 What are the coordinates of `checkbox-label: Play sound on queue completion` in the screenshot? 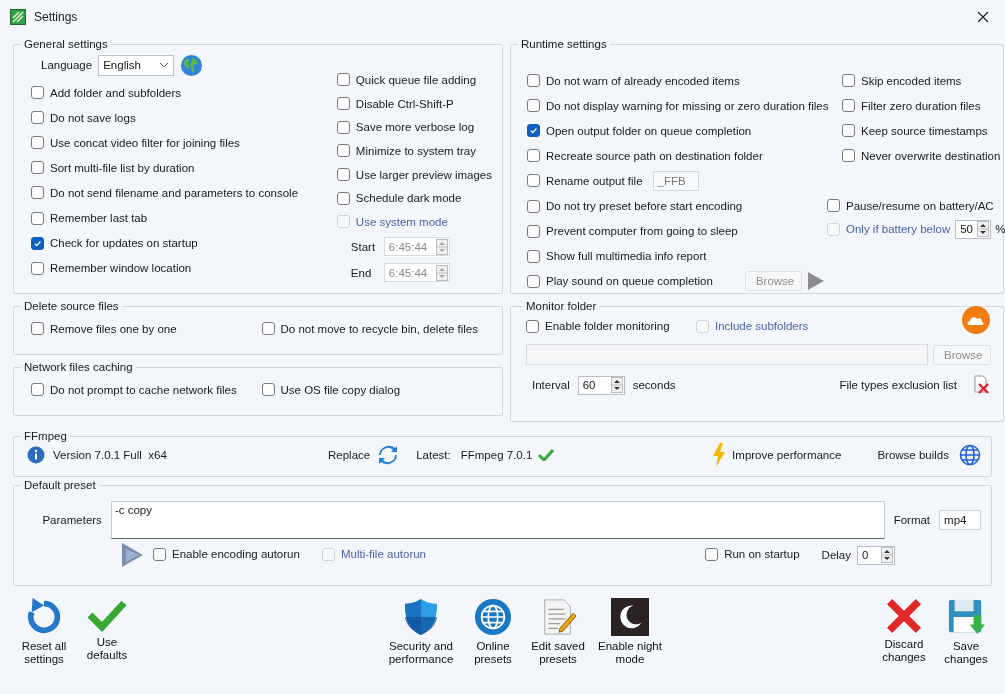 It's located at (629, 281).